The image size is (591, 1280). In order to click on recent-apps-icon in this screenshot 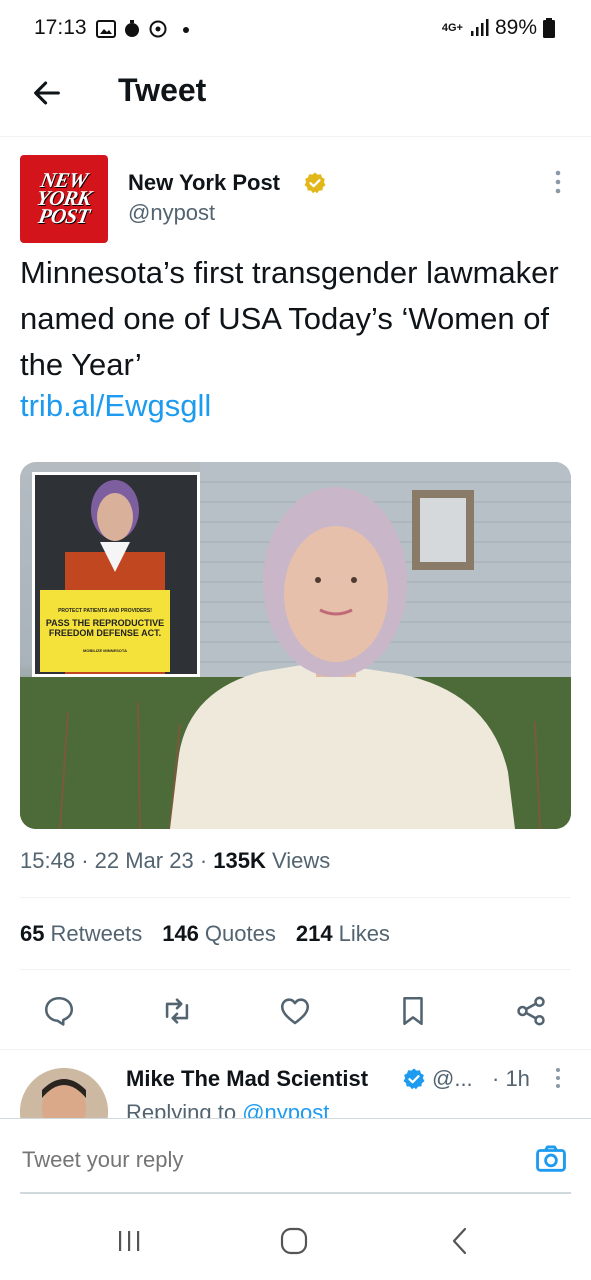, I will do `click(129, 1241)`.